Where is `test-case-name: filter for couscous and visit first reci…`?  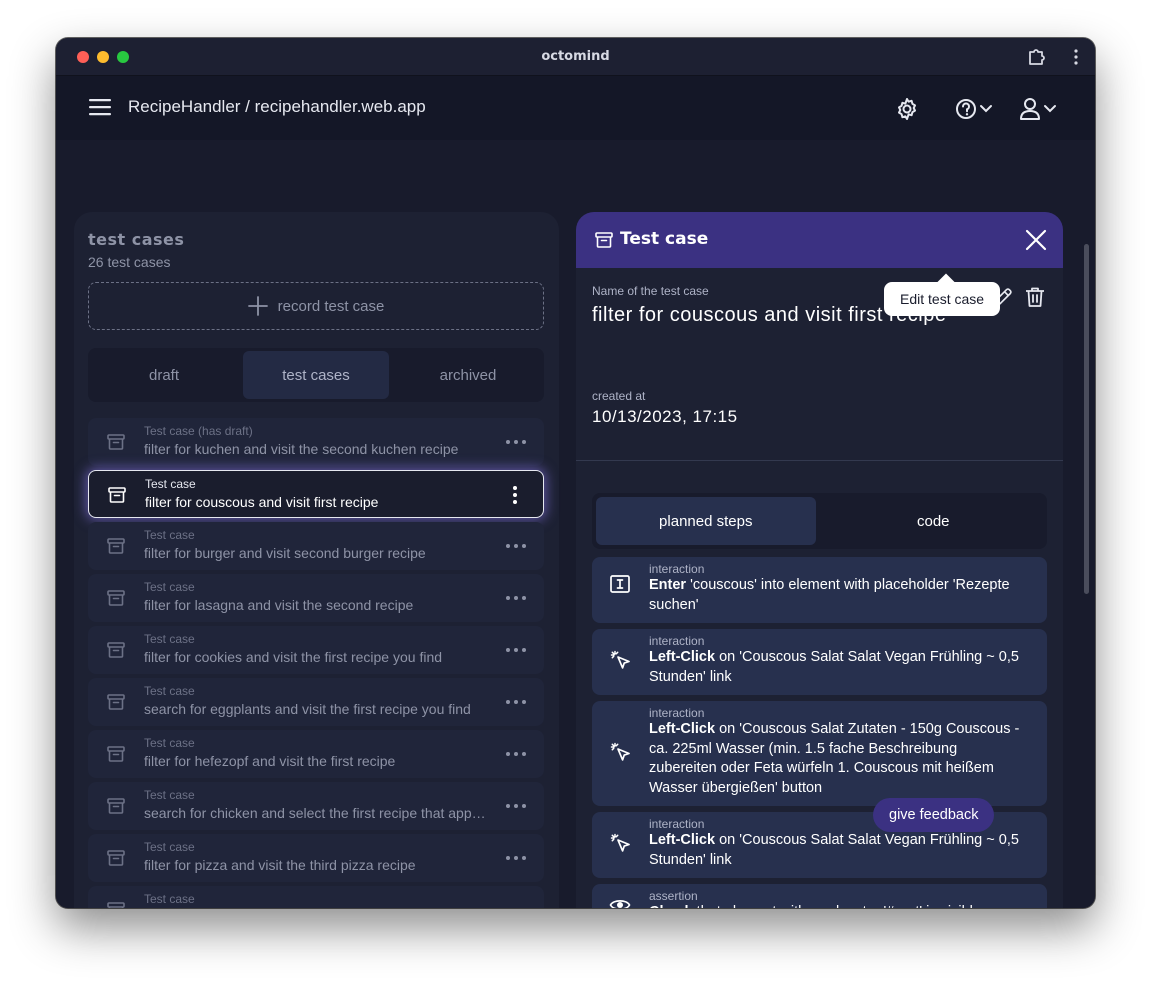 test-case-name: filter for couscous and visit first reci… is located at coordinates (262, 502).